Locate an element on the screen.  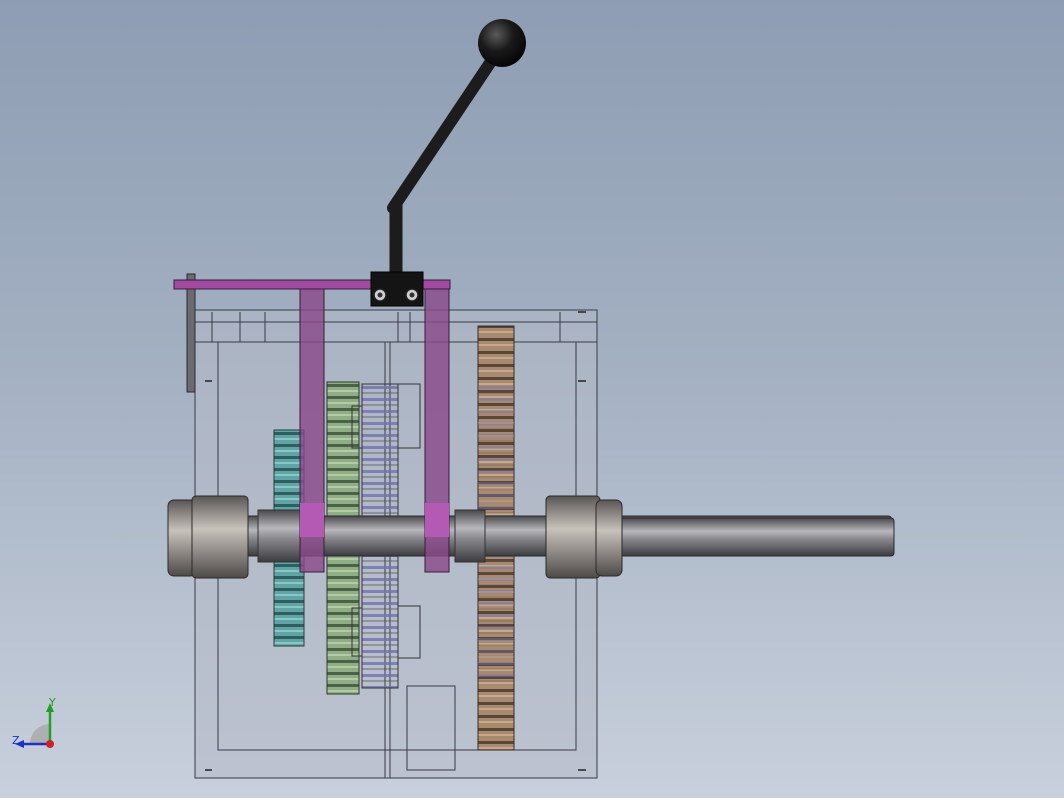
shift-fork-left is located at coordinates (312, 430).